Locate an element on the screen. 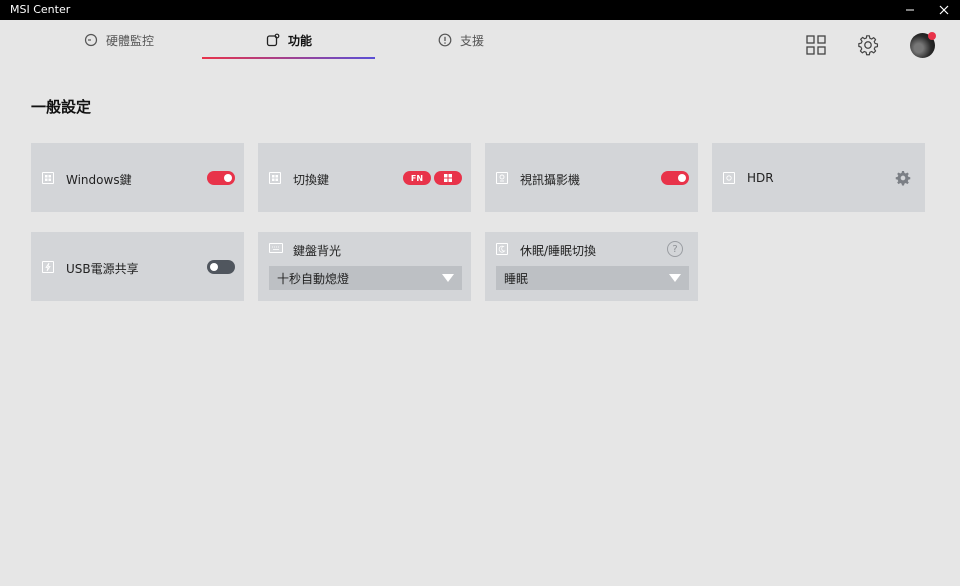  gauge-icon is located at coordinates (91, 40).